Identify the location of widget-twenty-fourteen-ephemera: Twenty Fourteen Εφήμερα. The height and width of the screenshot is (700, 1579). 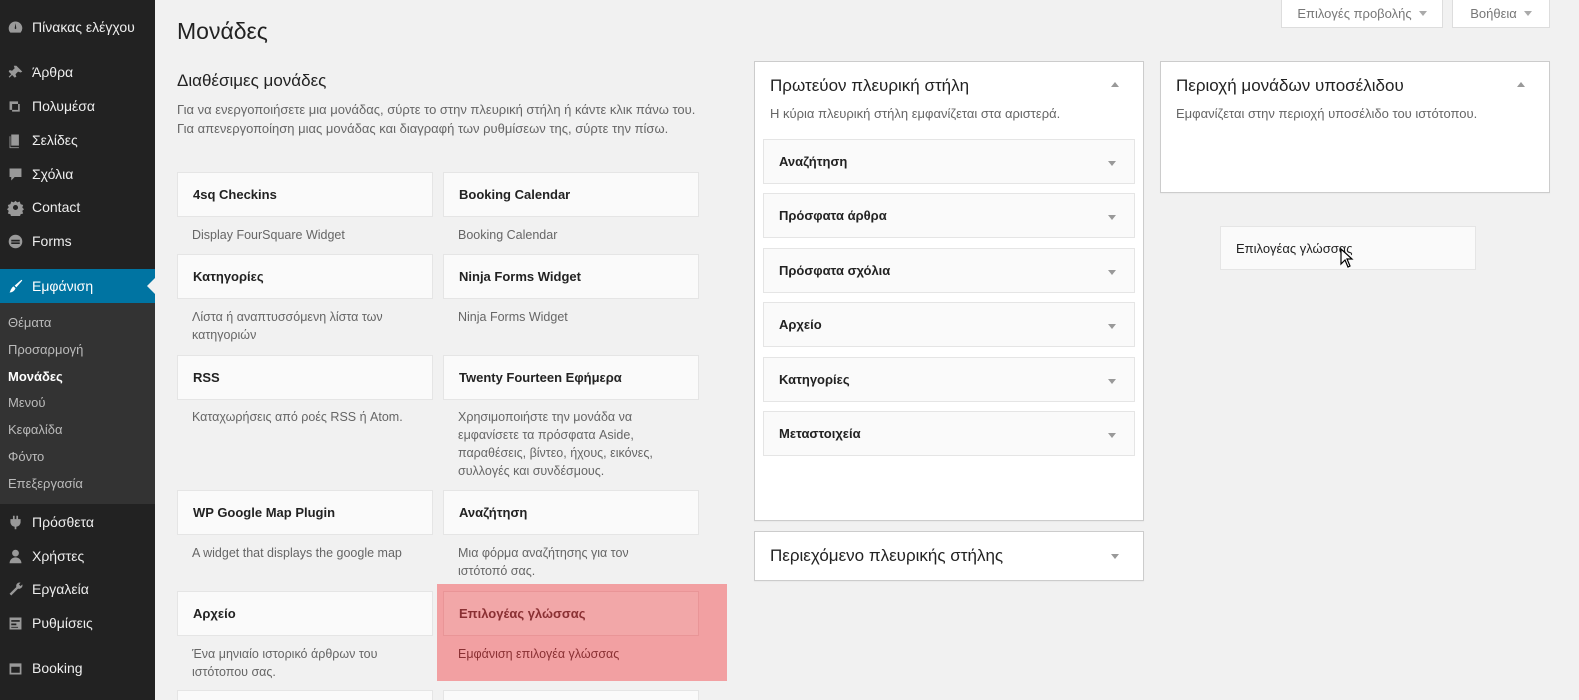
(571, 377).